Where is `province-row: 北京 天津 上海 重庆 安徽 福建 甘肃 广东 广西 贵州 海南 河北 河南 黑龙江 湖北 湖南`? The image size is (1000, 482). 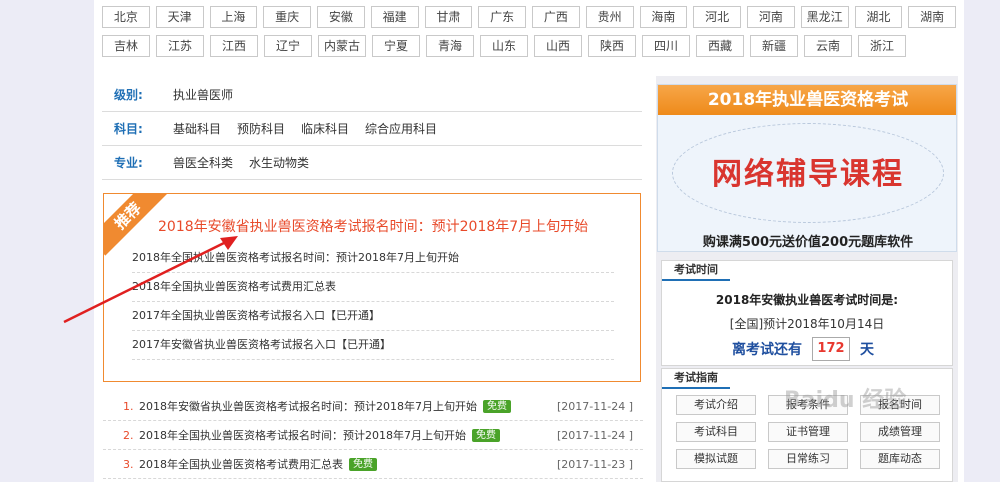
province-row: 北京 天津 上海 重庆 安徽 福建 甘肃 广东 广西 贵州 海南 河北 河南 黑龙江 湖北 湖南 is located at coordinates (532, 18).